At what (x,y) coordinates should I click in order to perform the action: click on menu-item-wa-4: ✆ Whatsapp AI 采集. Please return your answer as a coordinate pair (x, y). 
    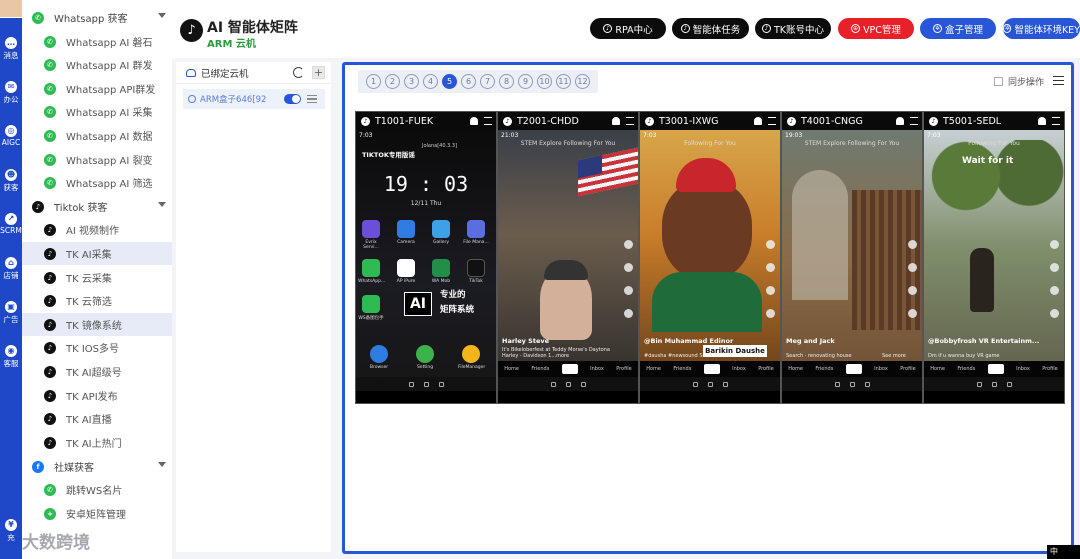
    Looking at the image, I should click on (97, 111).